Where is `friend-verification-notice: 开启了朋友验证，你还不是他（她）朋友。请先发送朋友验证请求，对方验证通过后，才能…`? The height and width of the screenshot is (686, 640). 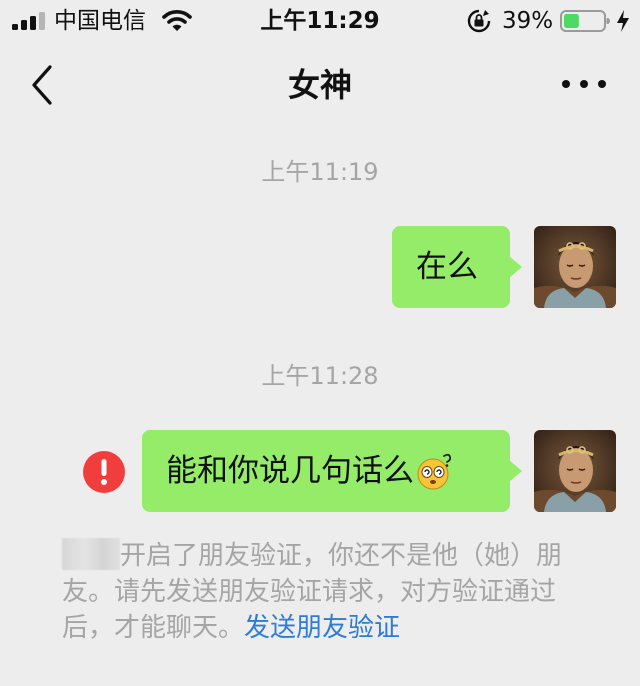
friend-verification-notice: 开启了朋友验证，你还不是他（她）朋友。请先发送朋友验证请求，对方验证通过后，才能… is located at coordinates (327, 592).